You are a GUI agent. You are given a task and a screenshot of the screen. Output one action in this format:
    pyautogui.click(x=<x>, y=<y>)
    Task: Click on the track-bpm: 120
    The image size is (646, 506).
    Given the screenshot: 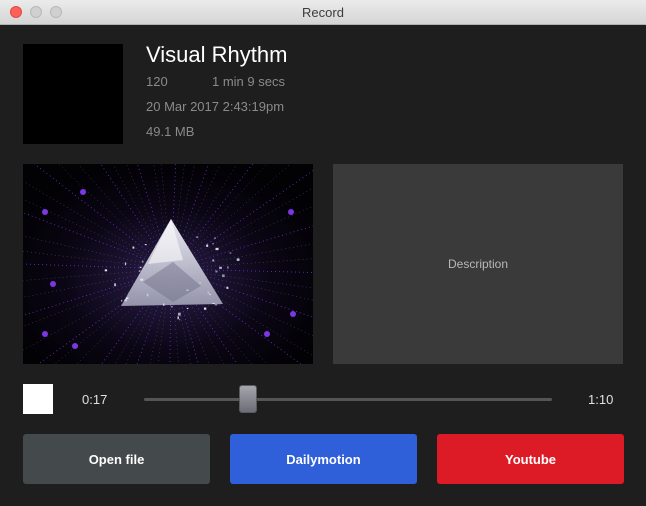 What is the action you would take?
    pyautogui.click(x=157, y=81)
    